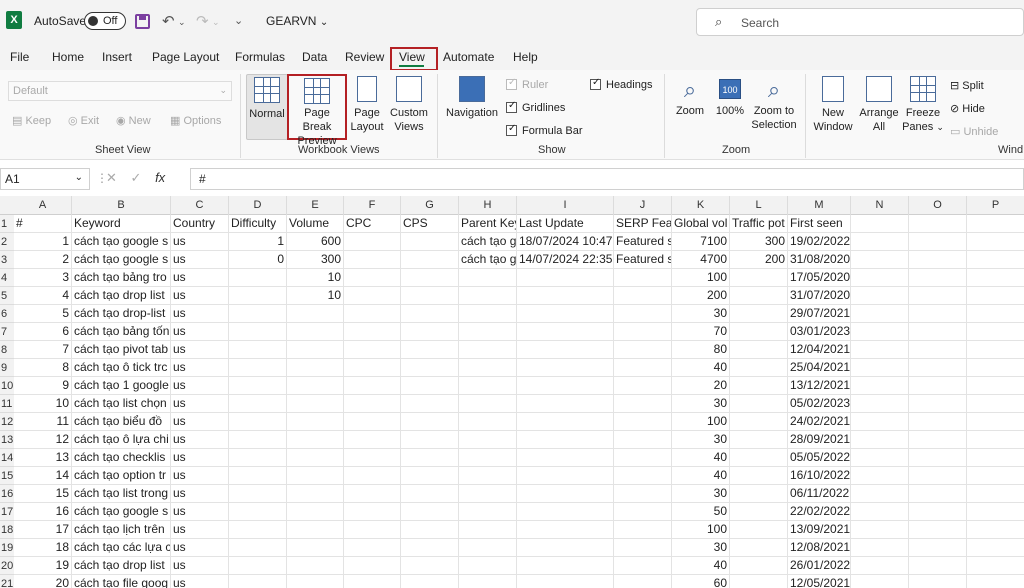 The width and height of the screenshot is (1024, 588). I want to click on table-cell: Featured s, so click(643, 260).